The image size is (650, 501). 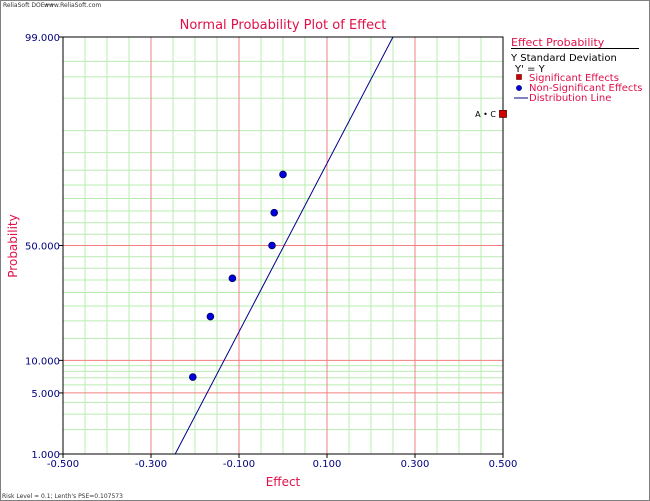 I want to click on x-tick-label: -0.100, so click(x=239, y=464).